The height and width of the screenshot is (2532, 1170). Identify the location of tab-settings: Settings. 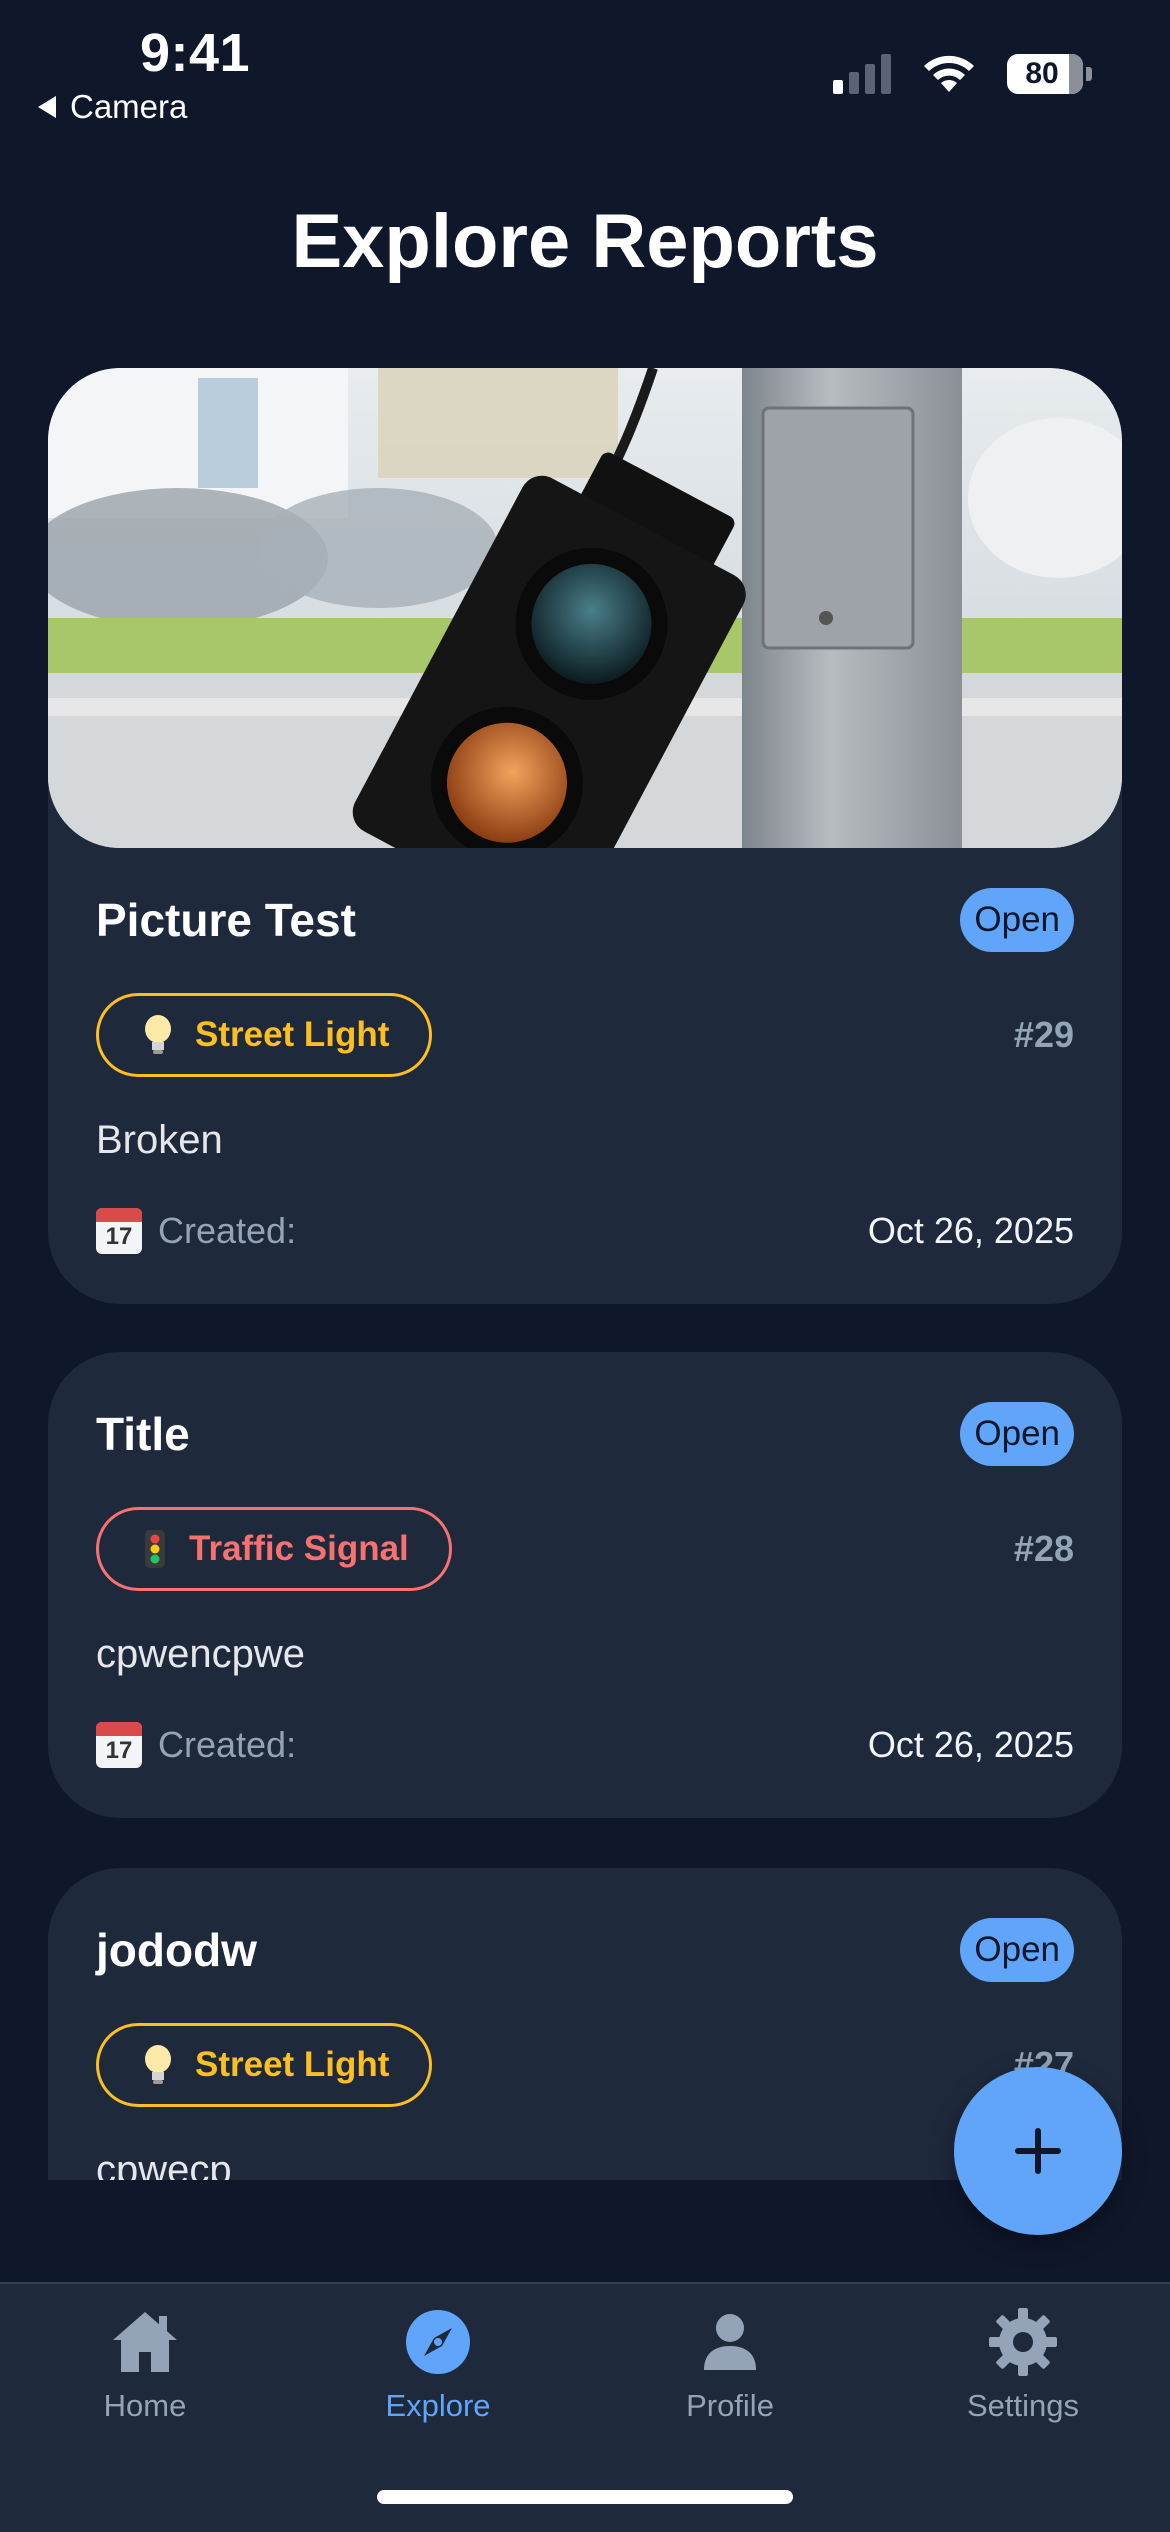
(1023, 2365).